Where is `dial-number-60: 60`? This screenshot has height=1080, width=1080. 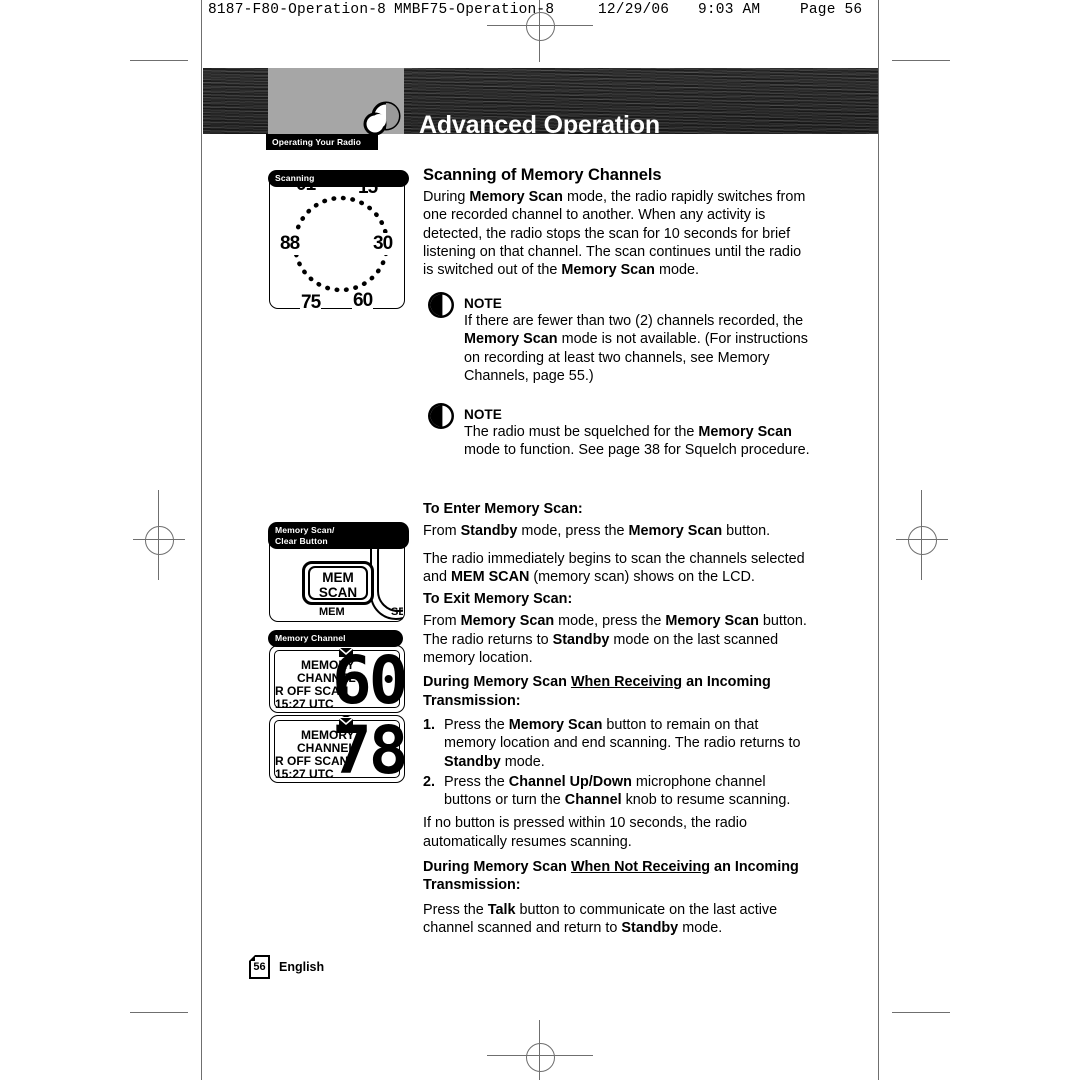
dial-number-60: 60 is located at coordinates (362, 301).